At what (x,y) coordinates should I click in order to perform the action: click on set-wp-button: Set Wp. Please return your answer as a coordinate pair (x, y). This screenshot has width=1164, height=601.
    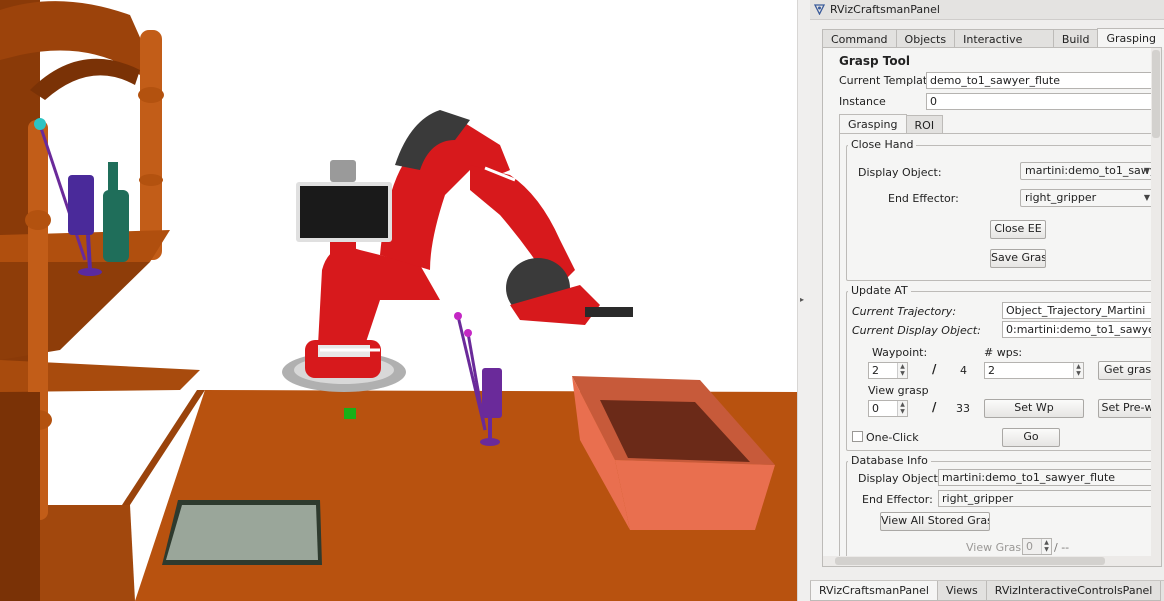
    Looking at the image, I should click on (1034, 408).